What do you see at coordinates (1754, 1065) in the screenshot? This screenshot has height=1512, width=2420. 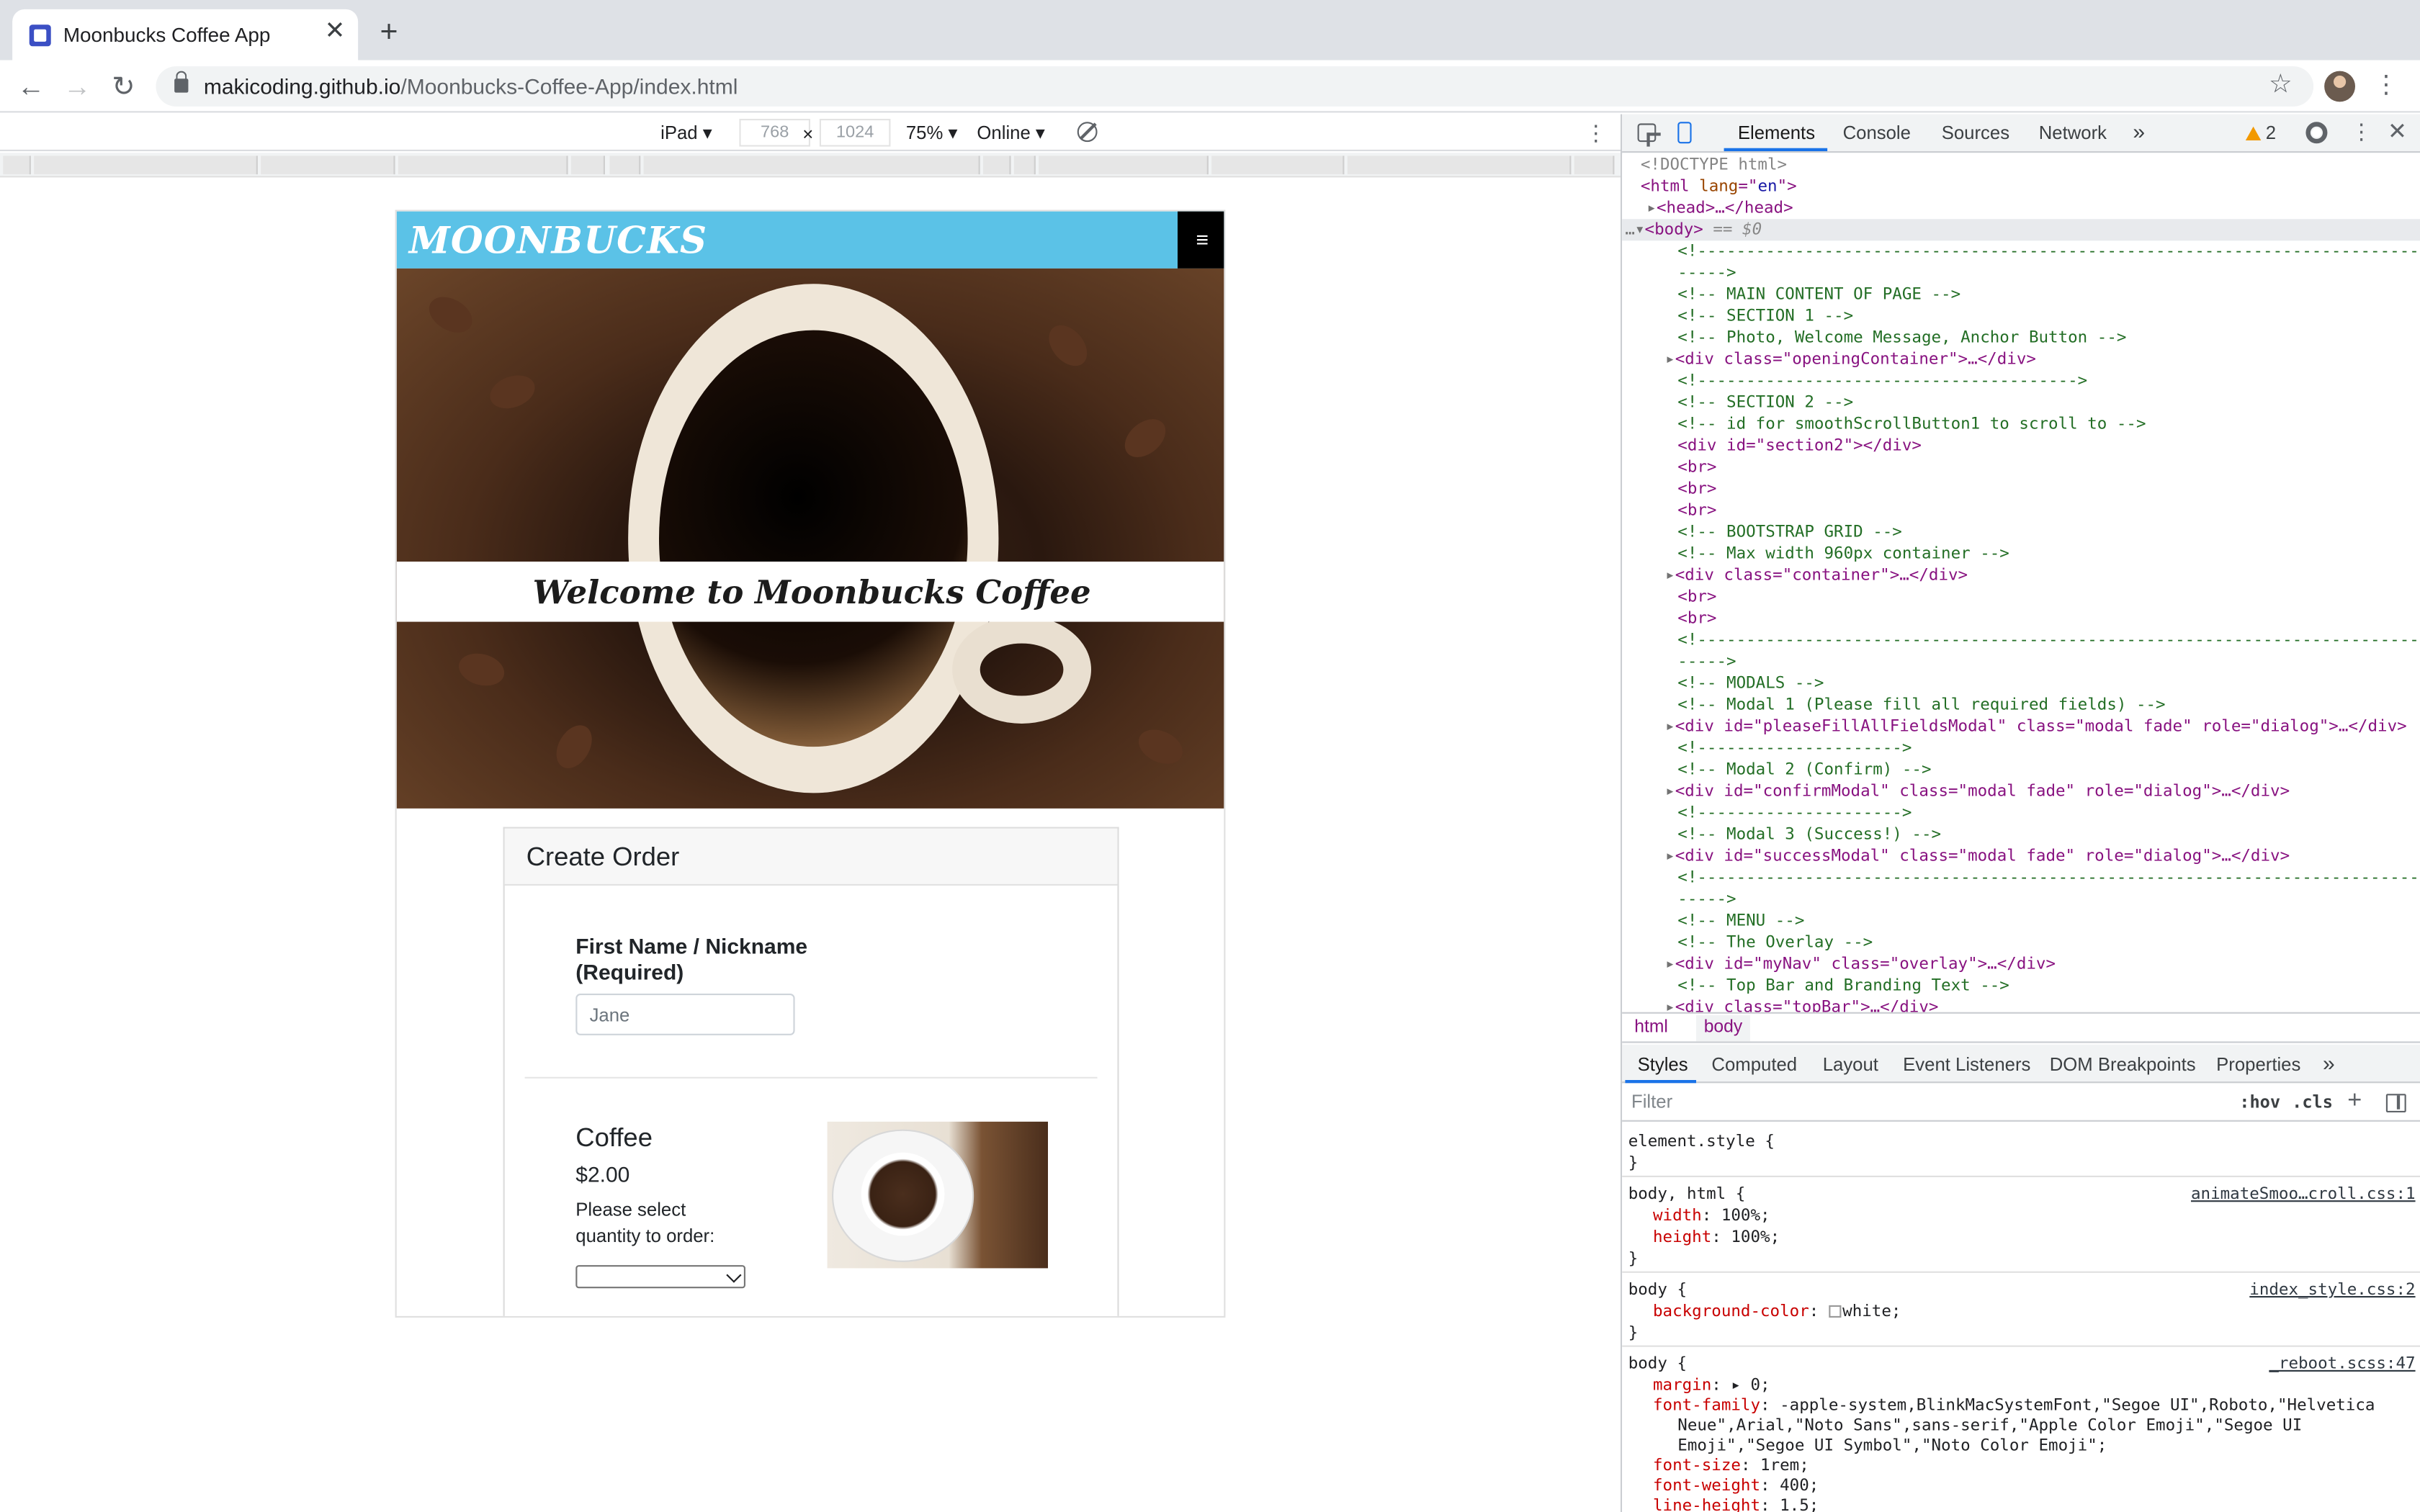 I see `tab-computed: Computed` at bounding box center [1754, 1065].